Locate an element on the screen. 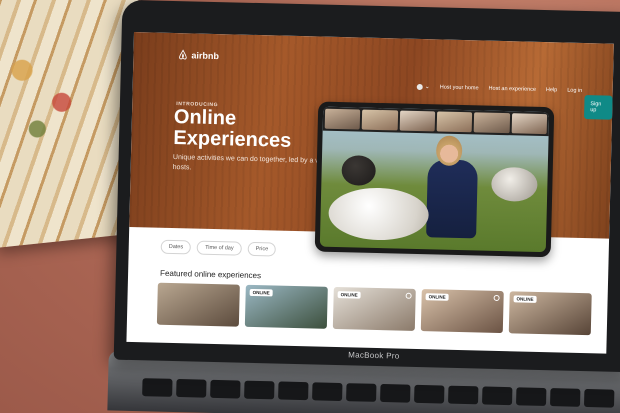 The image size is (620, 413). hero-tablet-image is located at coordinates (434, 179).